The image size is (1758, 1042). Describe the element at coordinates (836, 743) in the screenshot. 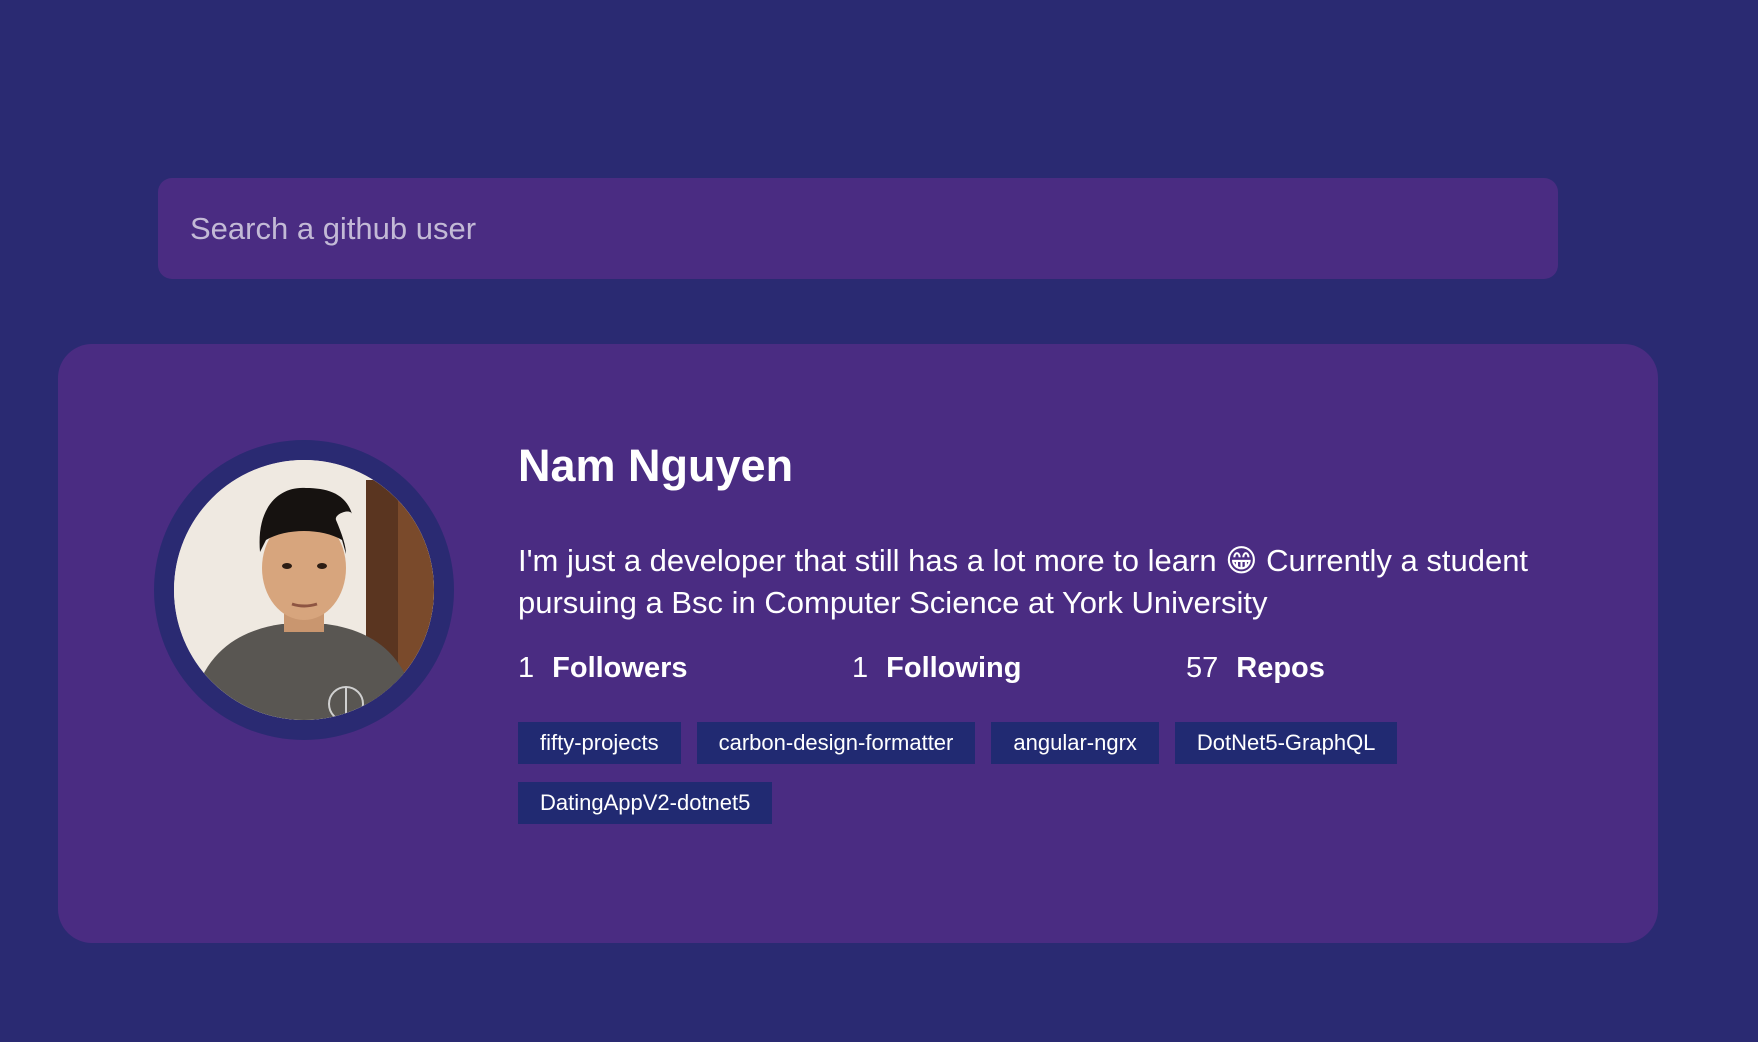

I see `repo-link-carbon-design-formatter: carbon-design-formatter` at that location.